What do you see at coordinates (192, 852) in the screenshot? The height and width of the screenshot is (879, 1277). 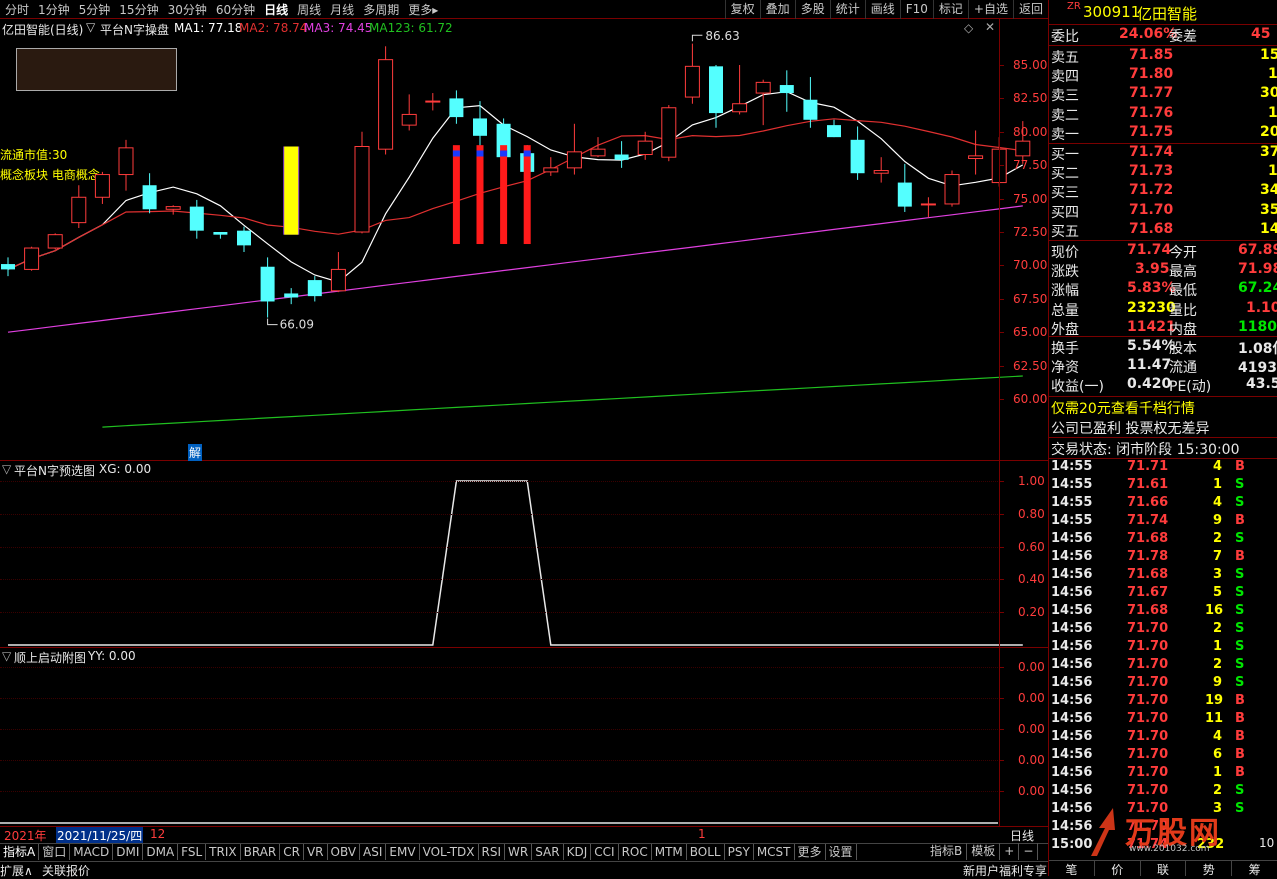 I see `indicator-tab: FSL` at bounding box center [192, 852].